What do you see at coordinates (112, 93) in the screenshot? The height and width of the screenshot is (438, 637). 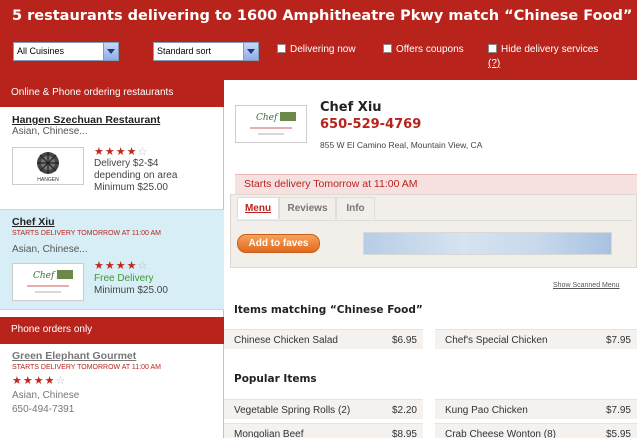 I see `section-online-ordering: Online & Phone ordering restaurants` at bounding box center [112, 93].